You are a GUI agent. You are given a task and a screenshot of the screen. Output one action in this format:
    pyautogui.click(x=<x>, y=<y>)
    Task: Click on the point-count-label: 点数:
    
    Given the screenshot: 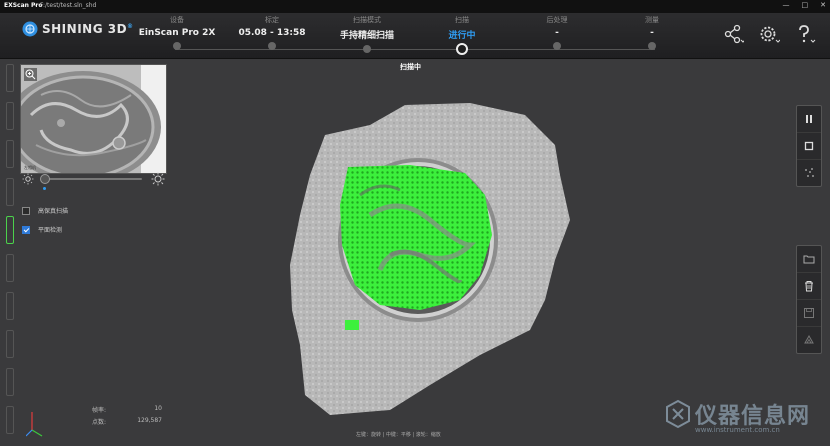 What is the action you would take?
    pyautogui.click(x=99, y=422)
    